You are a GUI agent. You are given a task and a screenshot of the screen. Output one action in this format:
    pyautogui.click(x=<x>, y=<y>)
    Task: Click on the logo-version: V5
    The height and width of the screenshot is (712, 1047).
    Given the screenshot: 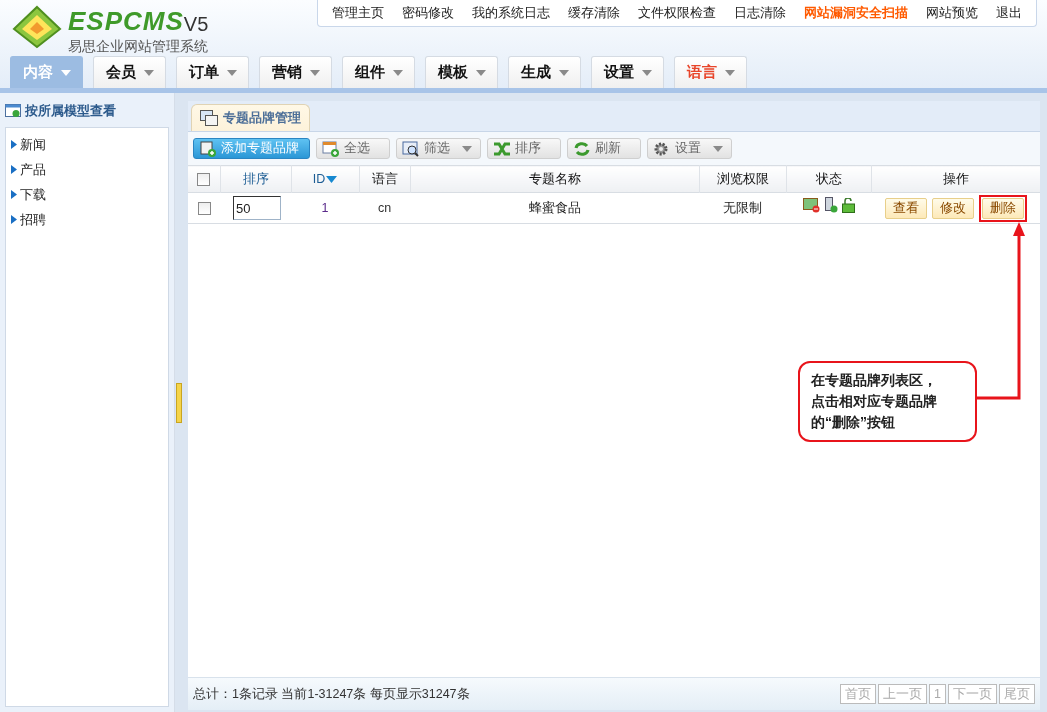 What is the action you would take?
    pyautogui.click(x=196, y=24)
    